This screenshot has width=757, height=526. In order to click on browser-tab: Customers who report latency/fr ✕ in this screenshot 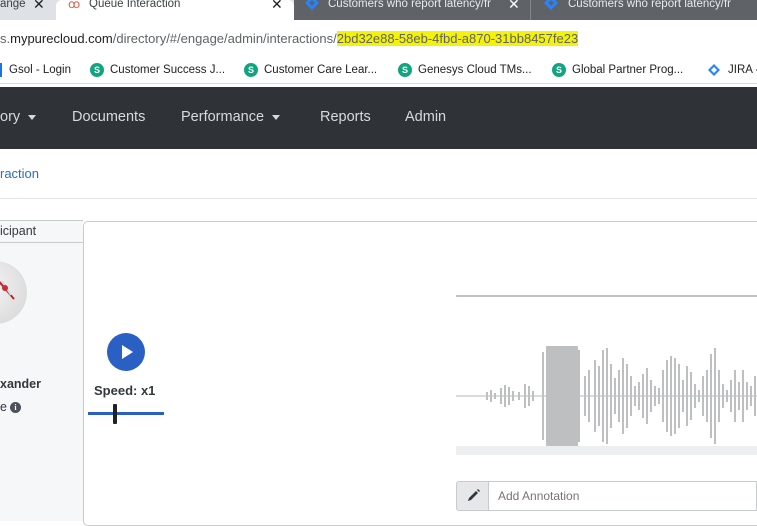, I will do `click(412, 10)`.